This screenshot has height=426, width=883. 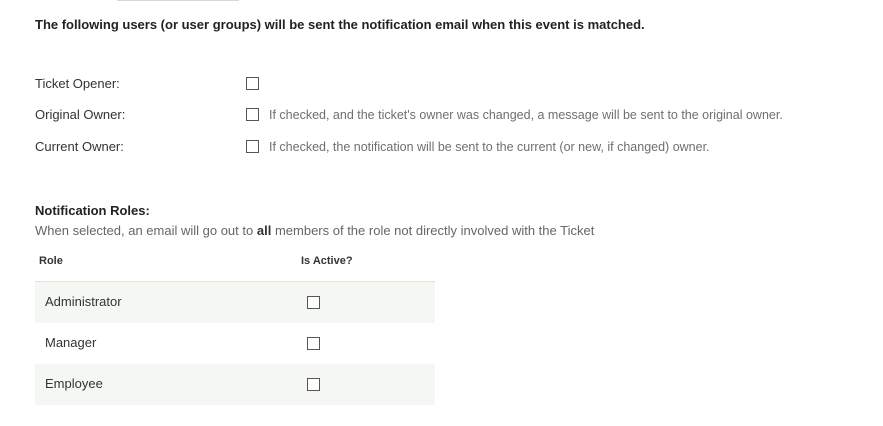 I want to click on employee-active-checkbox, so click(x=313, y=384).